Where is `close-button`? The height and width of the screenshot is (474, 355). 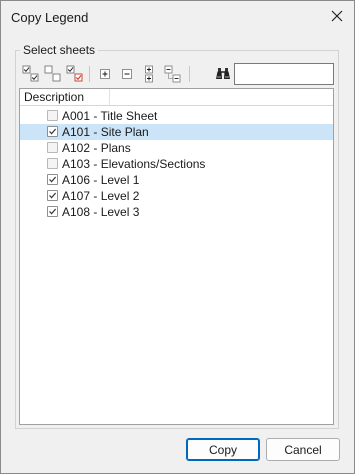
close-button is located at coordinates (337, 16).